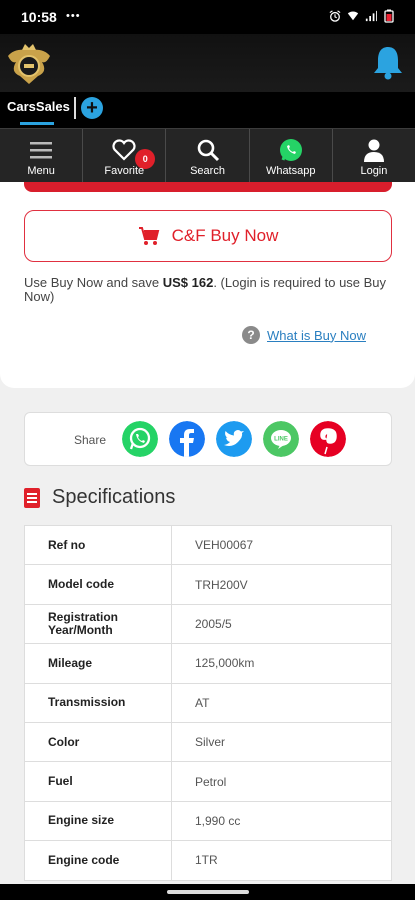  I want to click on spec-value: AT, so click(281, 702).